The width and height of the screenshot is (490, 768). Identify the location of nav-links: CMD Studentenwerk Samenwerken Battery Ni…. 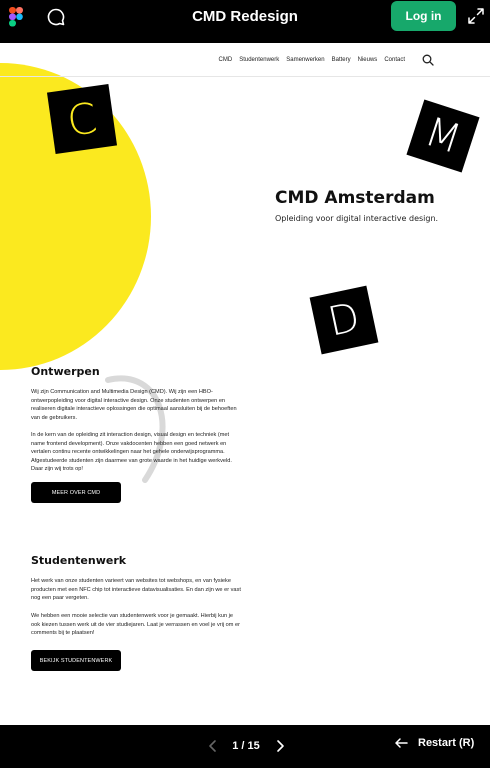
(312, 60).